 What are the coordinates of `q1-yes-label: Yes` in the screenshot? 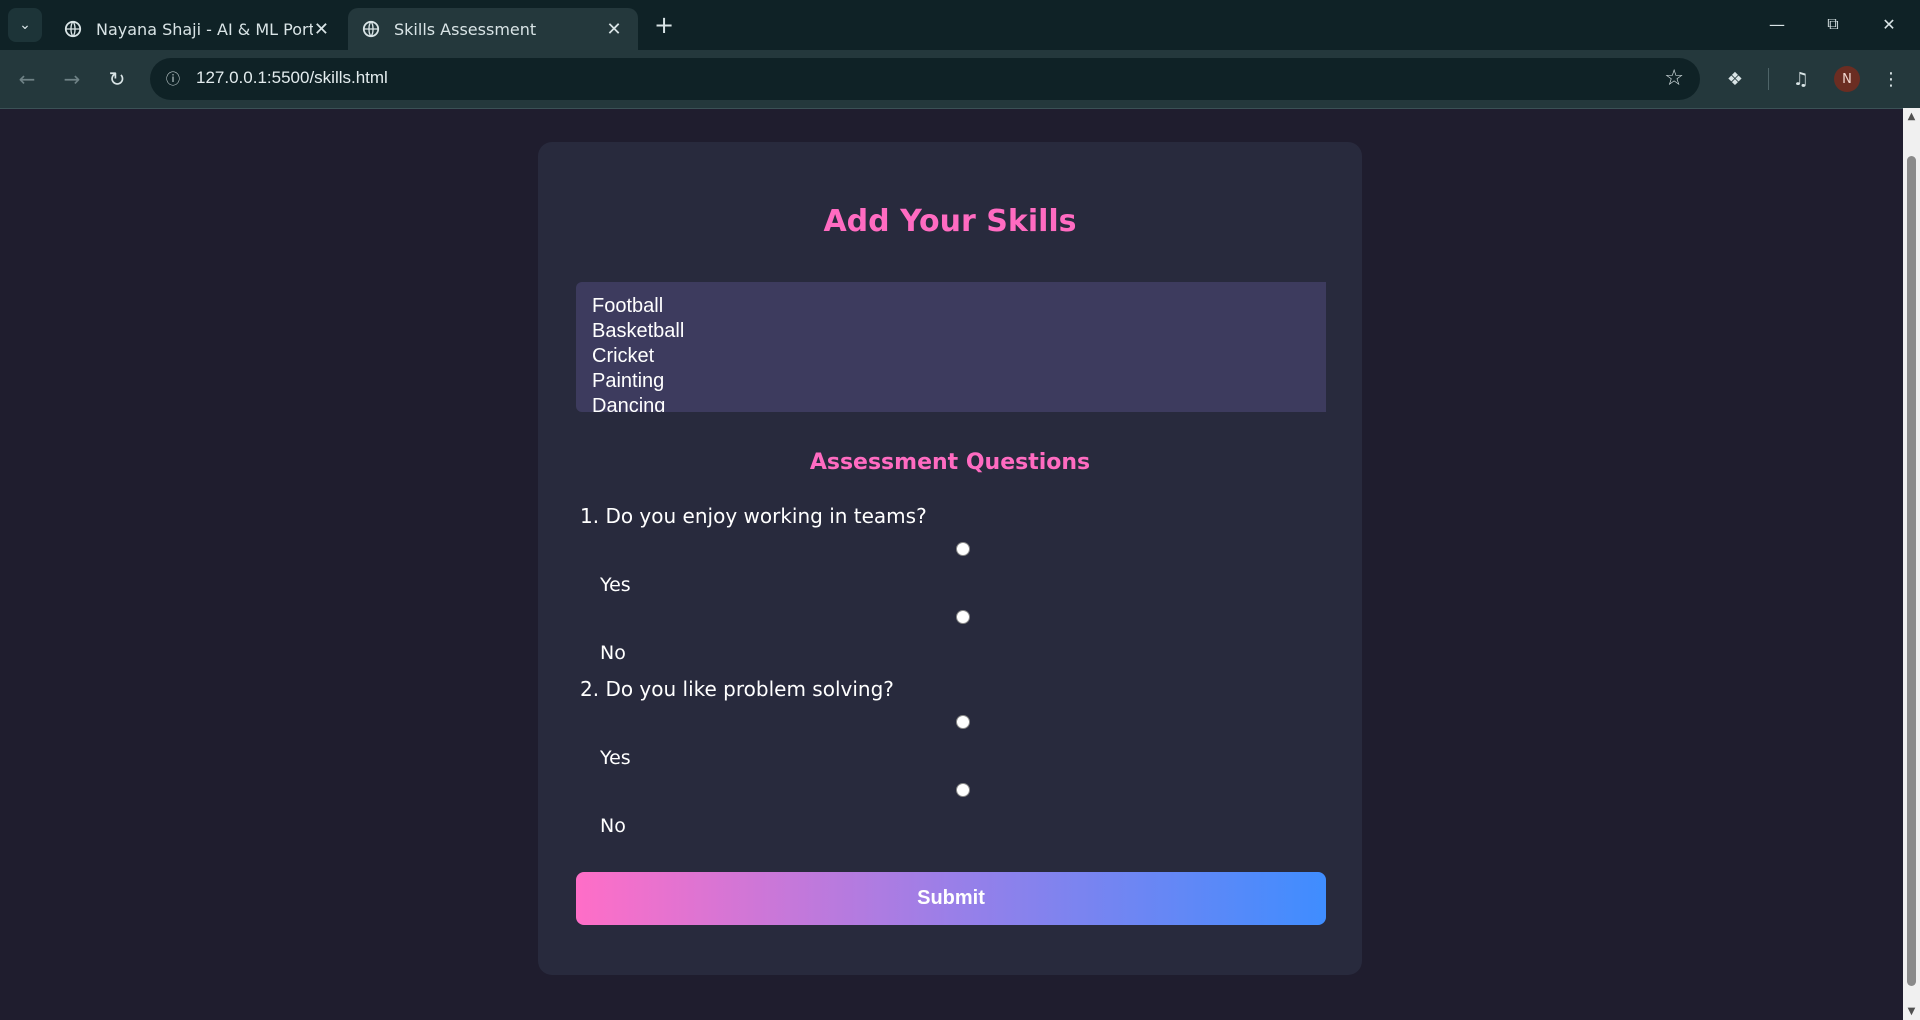 It's located at (615, 585).